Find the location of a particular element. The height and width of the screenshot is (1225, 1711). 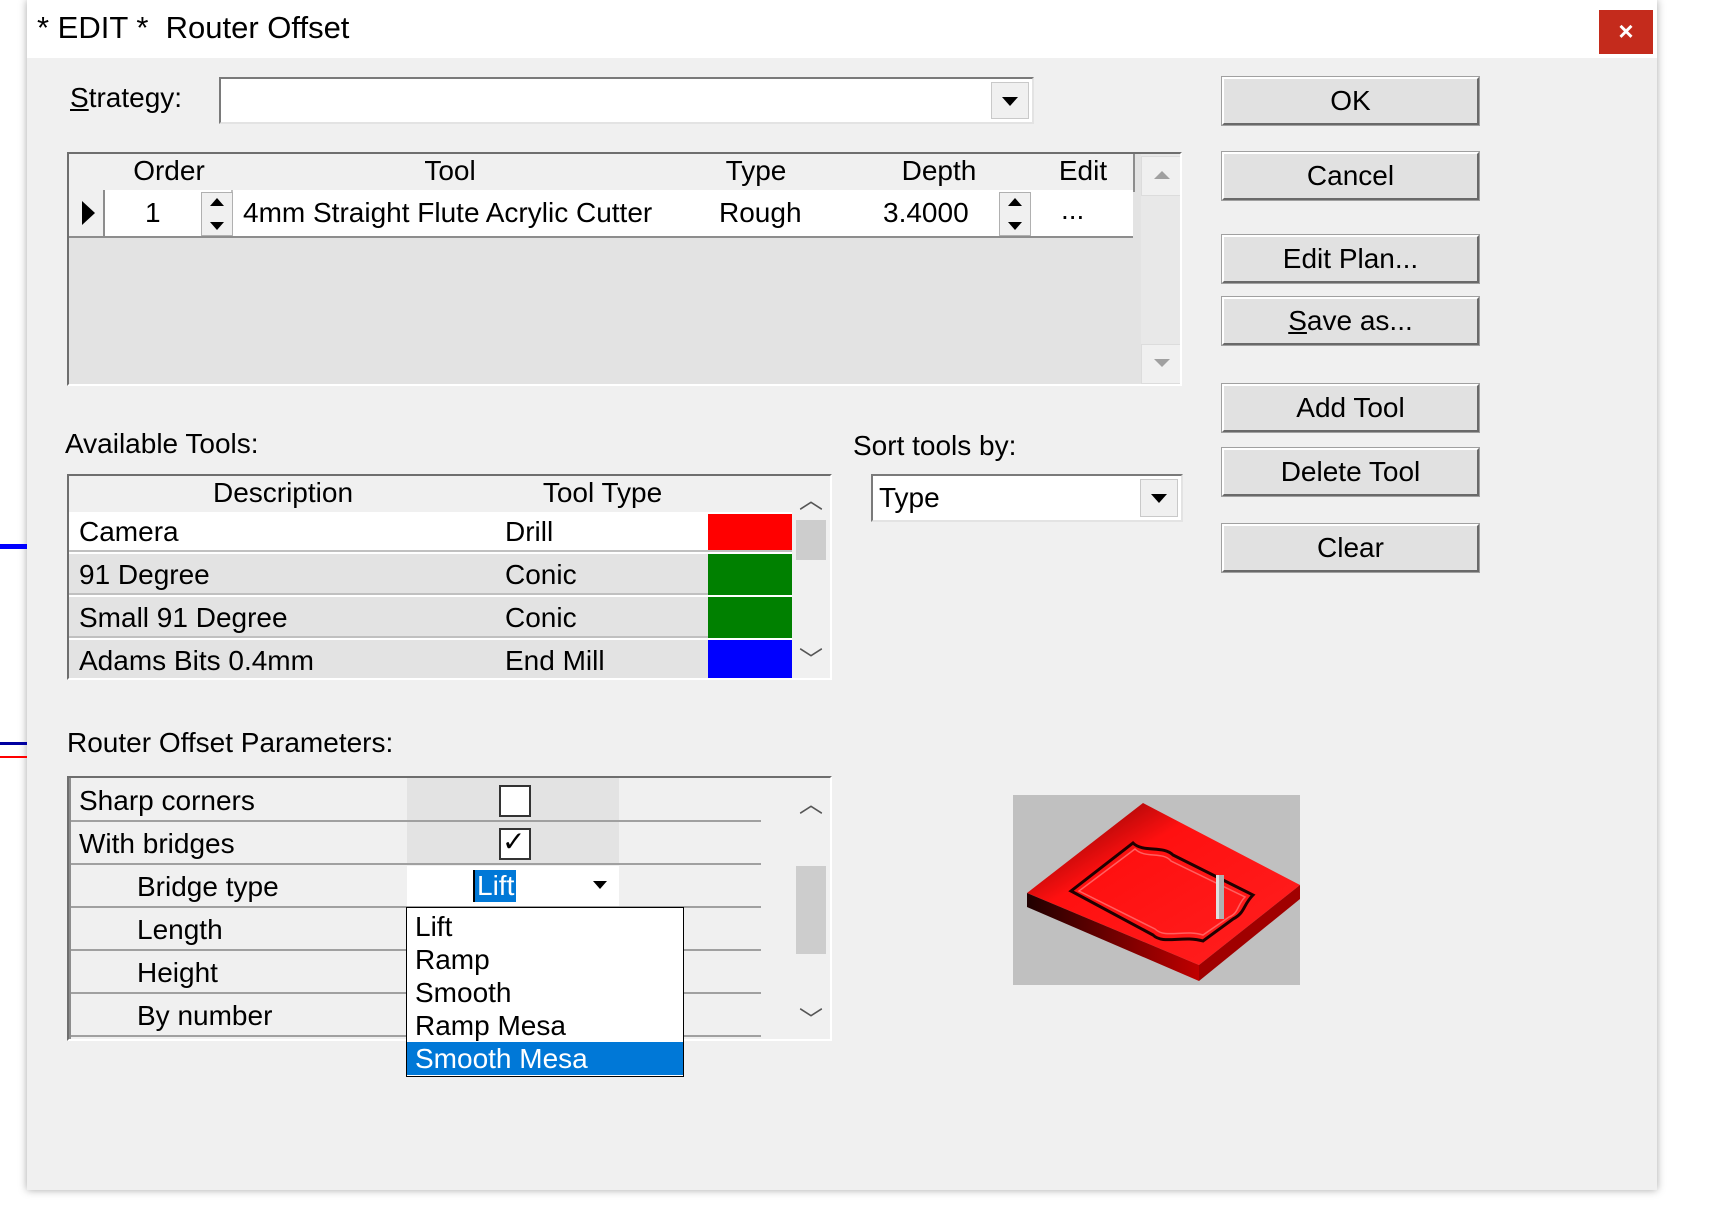

param-name: Sharp corners is located at coordinates (167, 800).